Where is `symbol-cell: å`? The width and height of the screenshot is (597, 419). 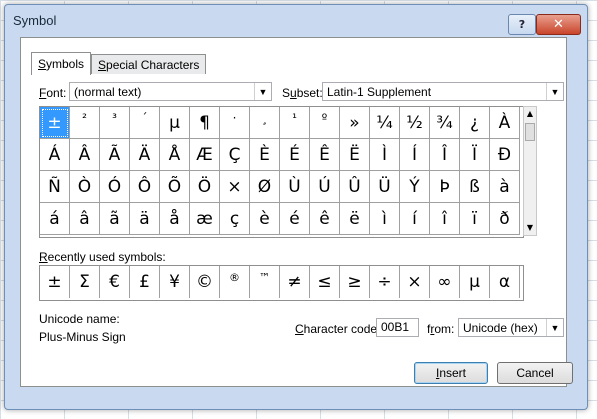
symbol-cell: å is located at coordinates (175, 219).